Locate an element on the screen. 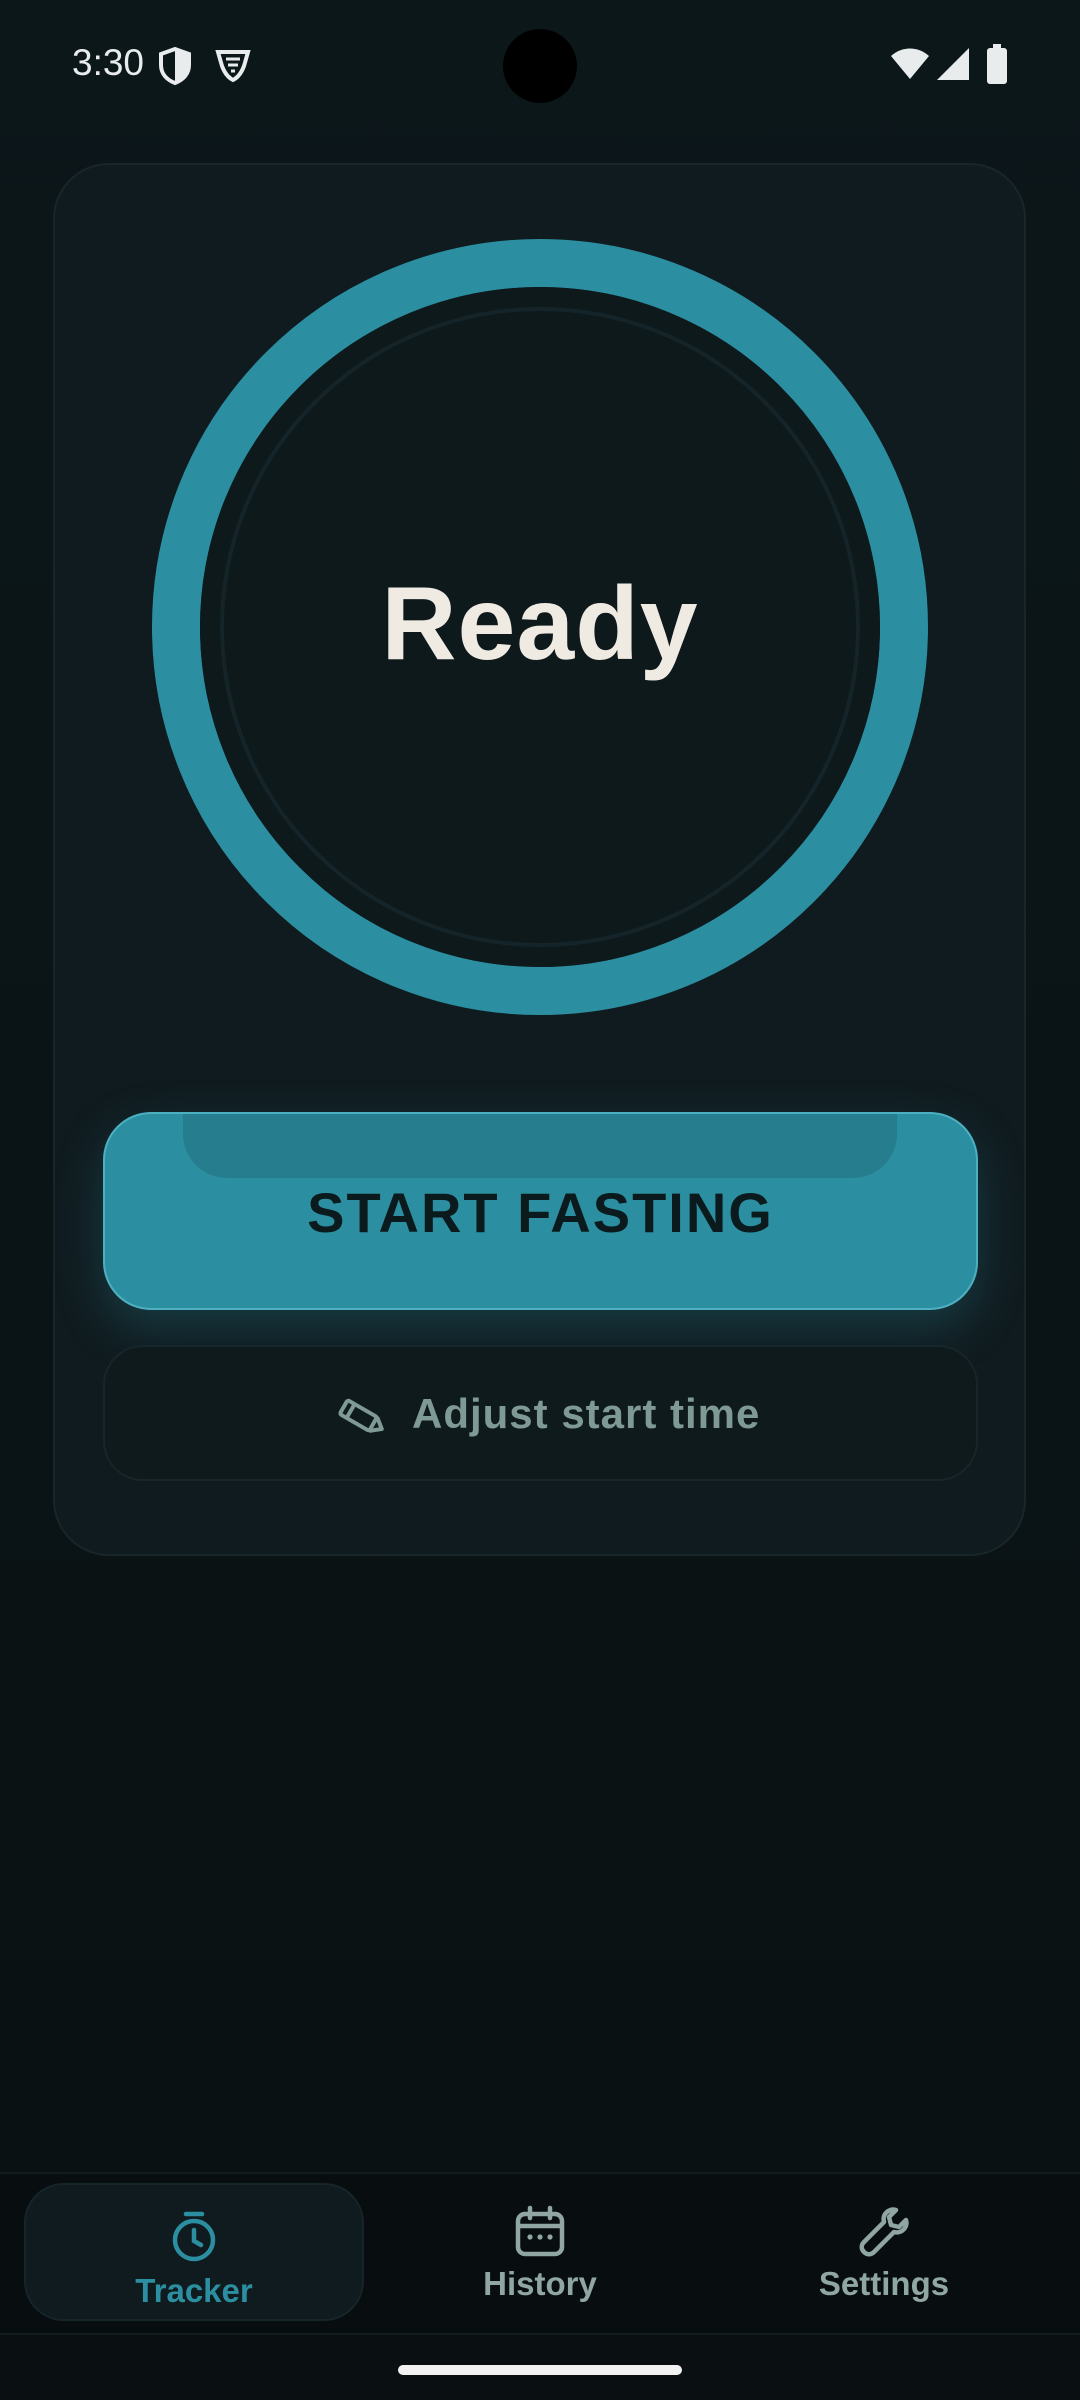 Image resolution: width=1080 pixels, height=2400 pixels. wrench-icon is located at coordinates (884, 2232).